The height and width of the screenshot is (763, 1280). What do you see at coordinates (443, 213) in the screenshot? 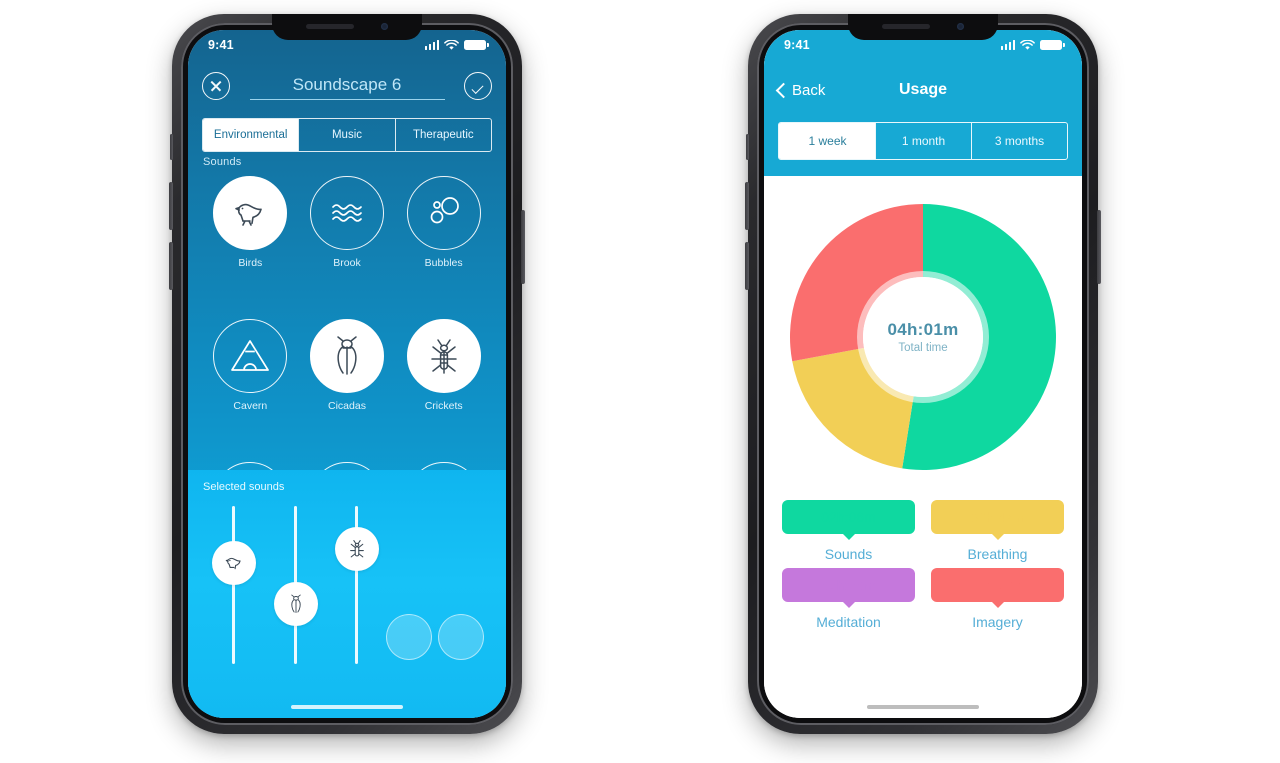
I see `bubbles-icon` at bounding box center [443, 213].